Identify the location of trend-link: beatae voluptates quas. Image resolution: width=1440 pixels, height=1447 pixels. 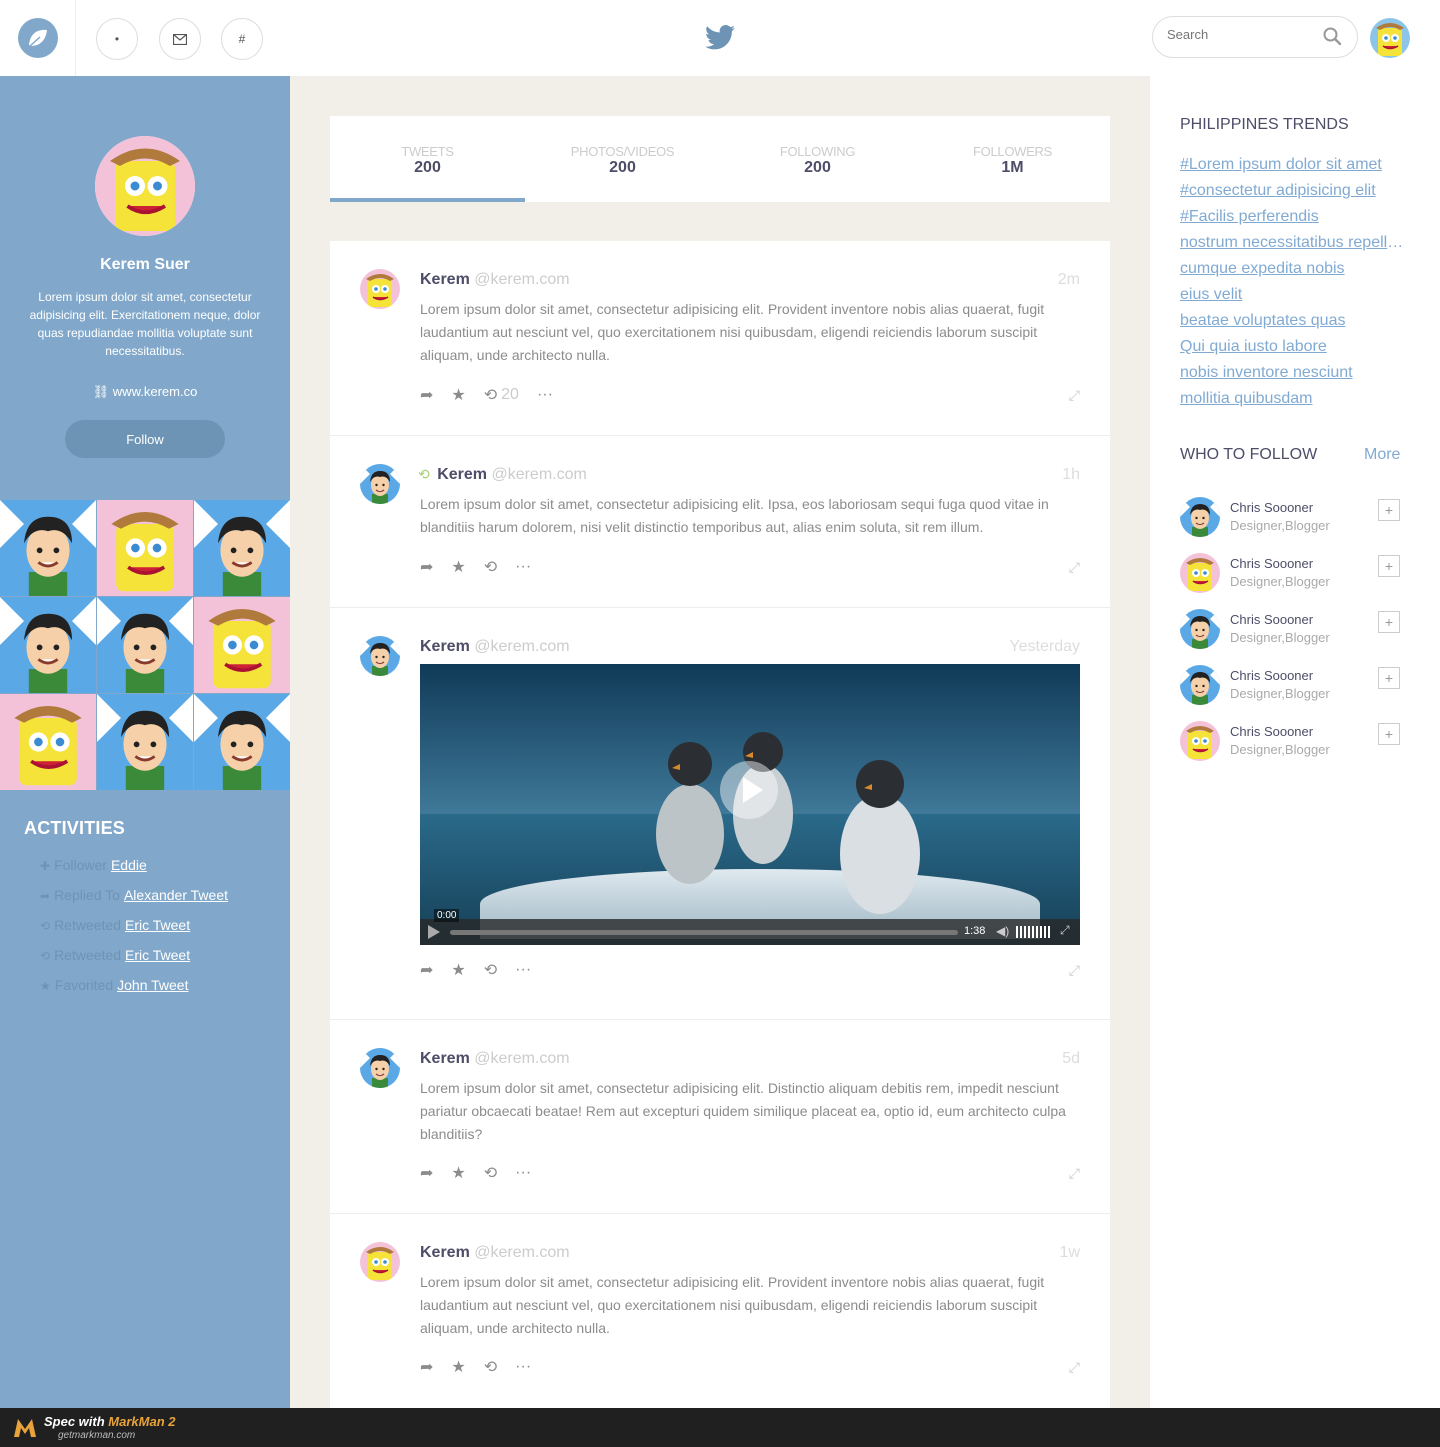
(1295, 321).